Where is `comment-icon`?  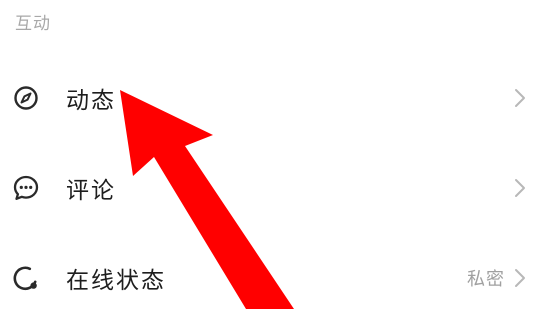
comment-icon is located at coordinates (26, 188).